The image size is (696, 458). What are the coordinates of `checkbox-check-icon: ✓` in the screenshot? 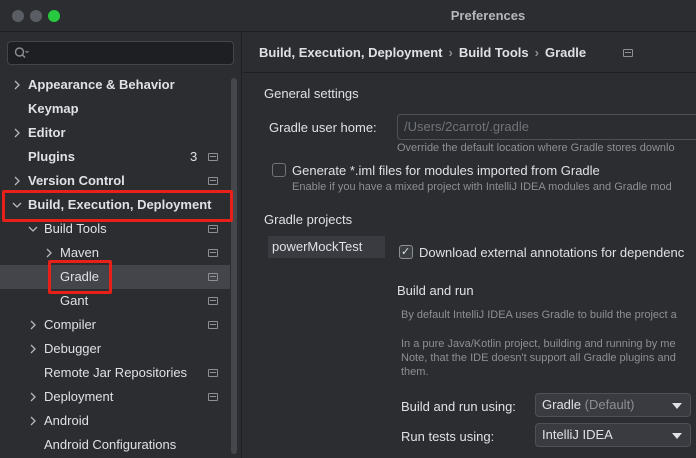 It's located at (406, 252).